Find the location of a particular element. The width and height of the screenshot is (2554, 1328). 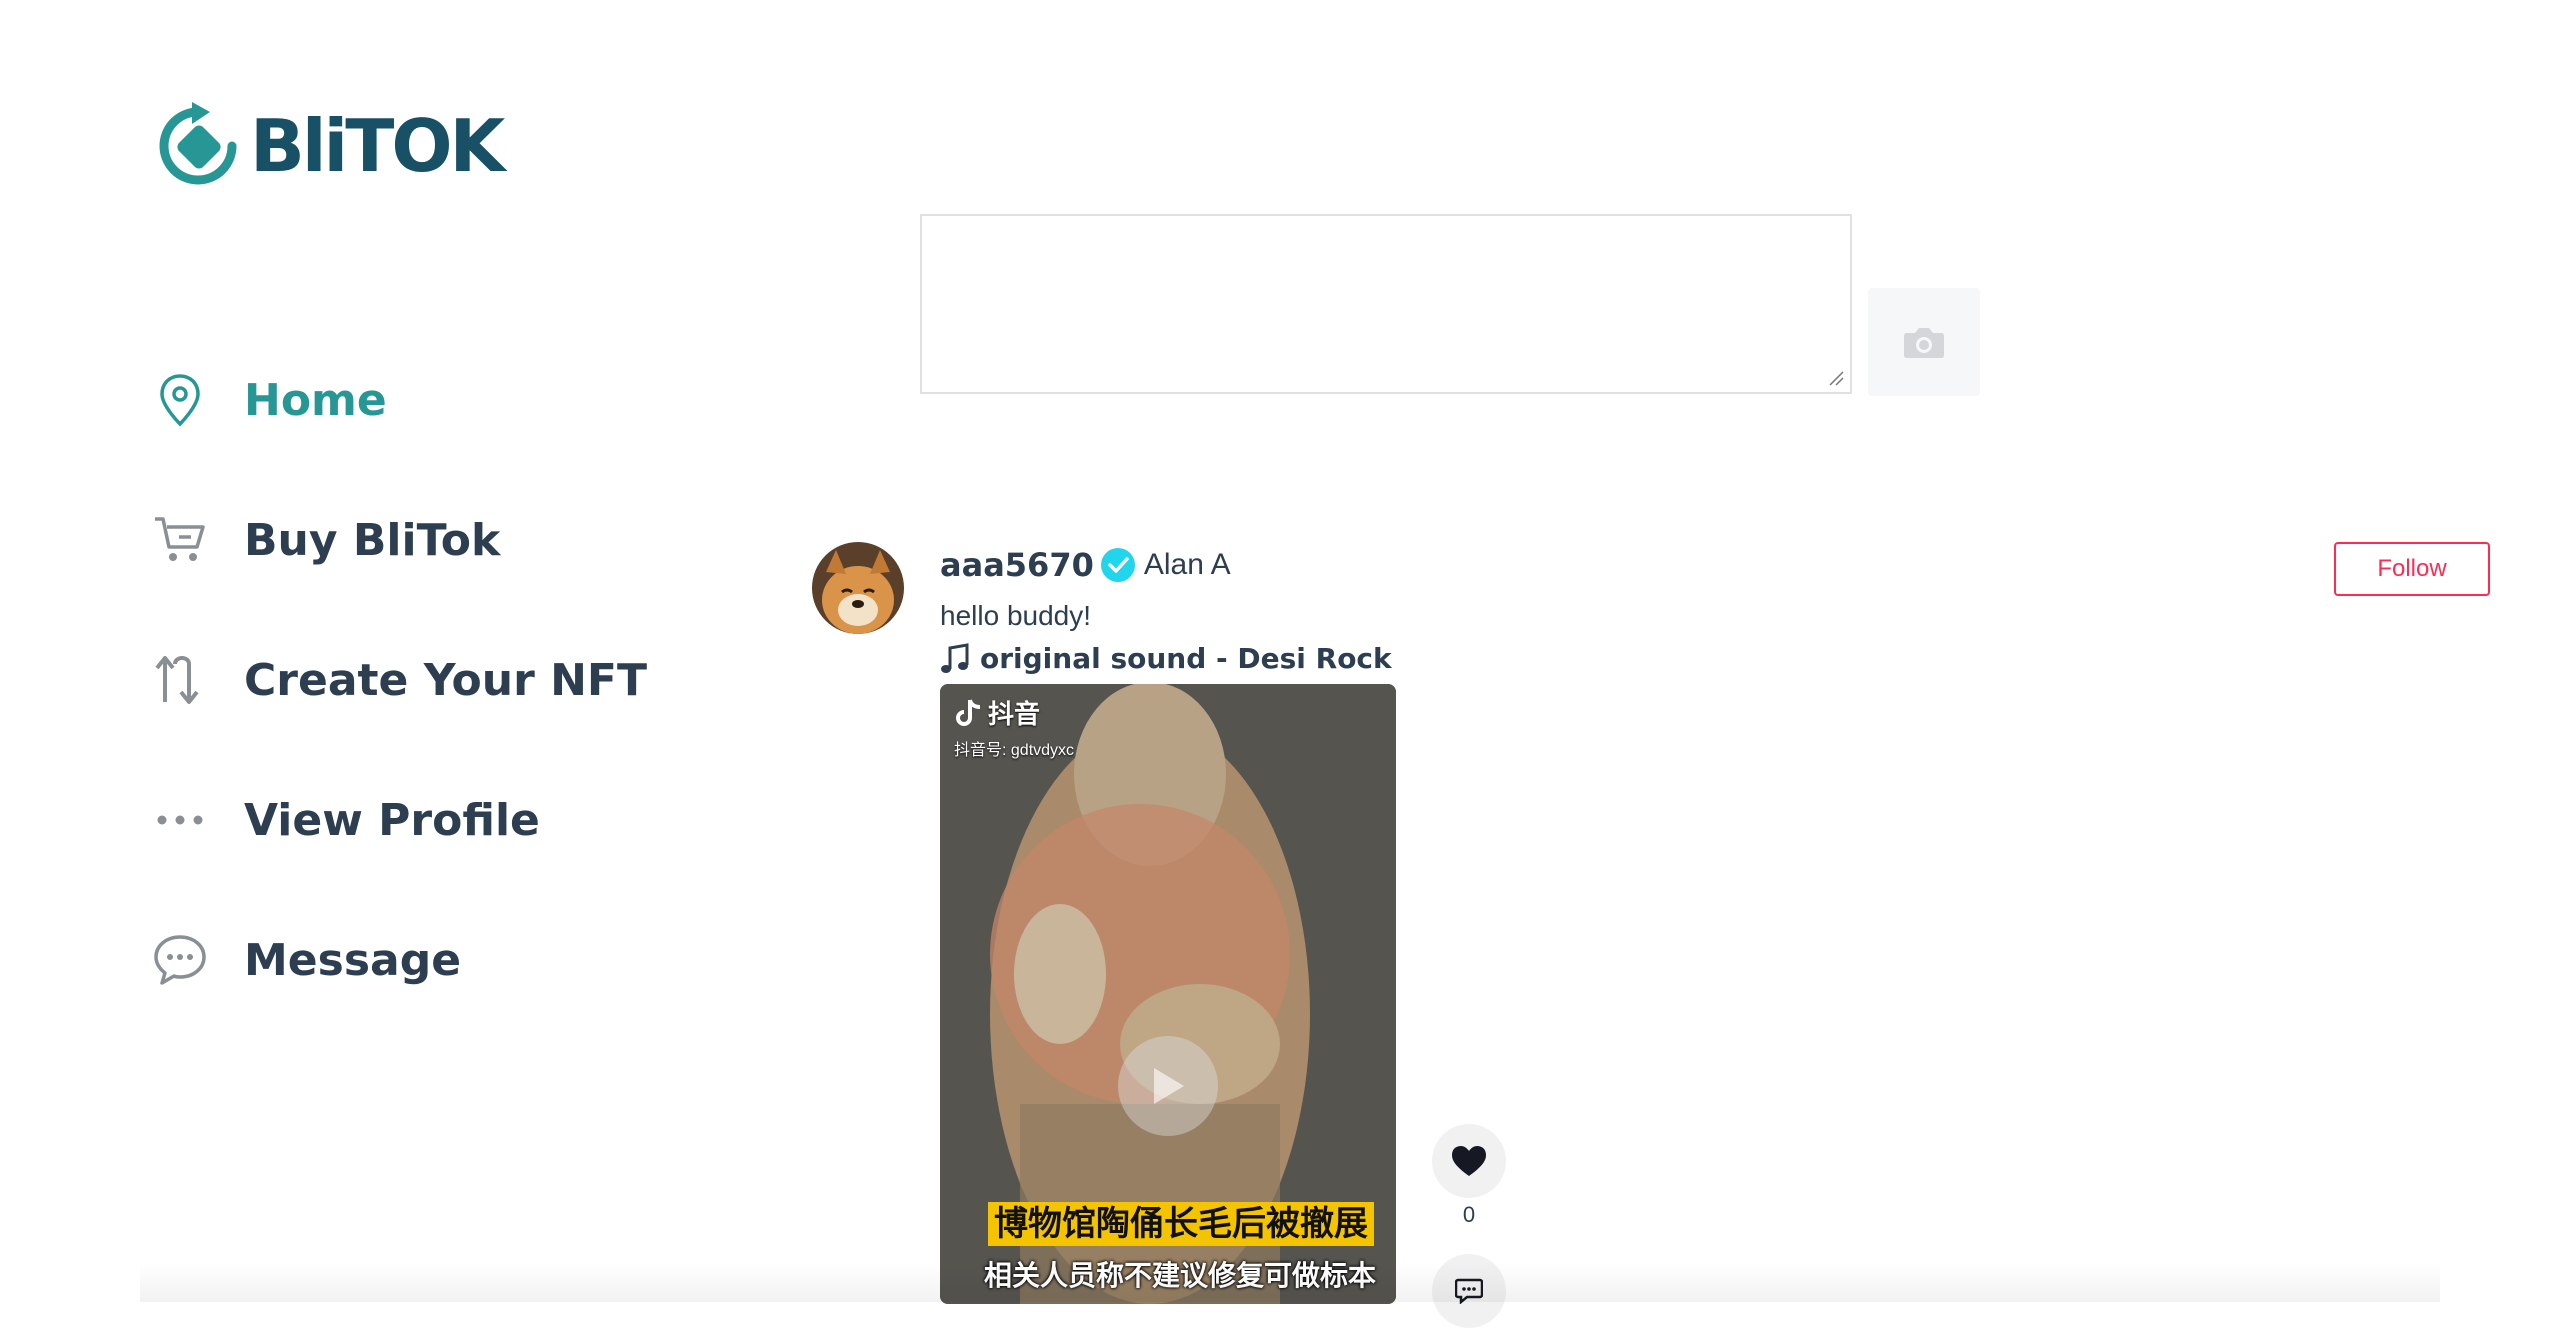

logo-text: BliTOK is located at coordinates (377, 146).